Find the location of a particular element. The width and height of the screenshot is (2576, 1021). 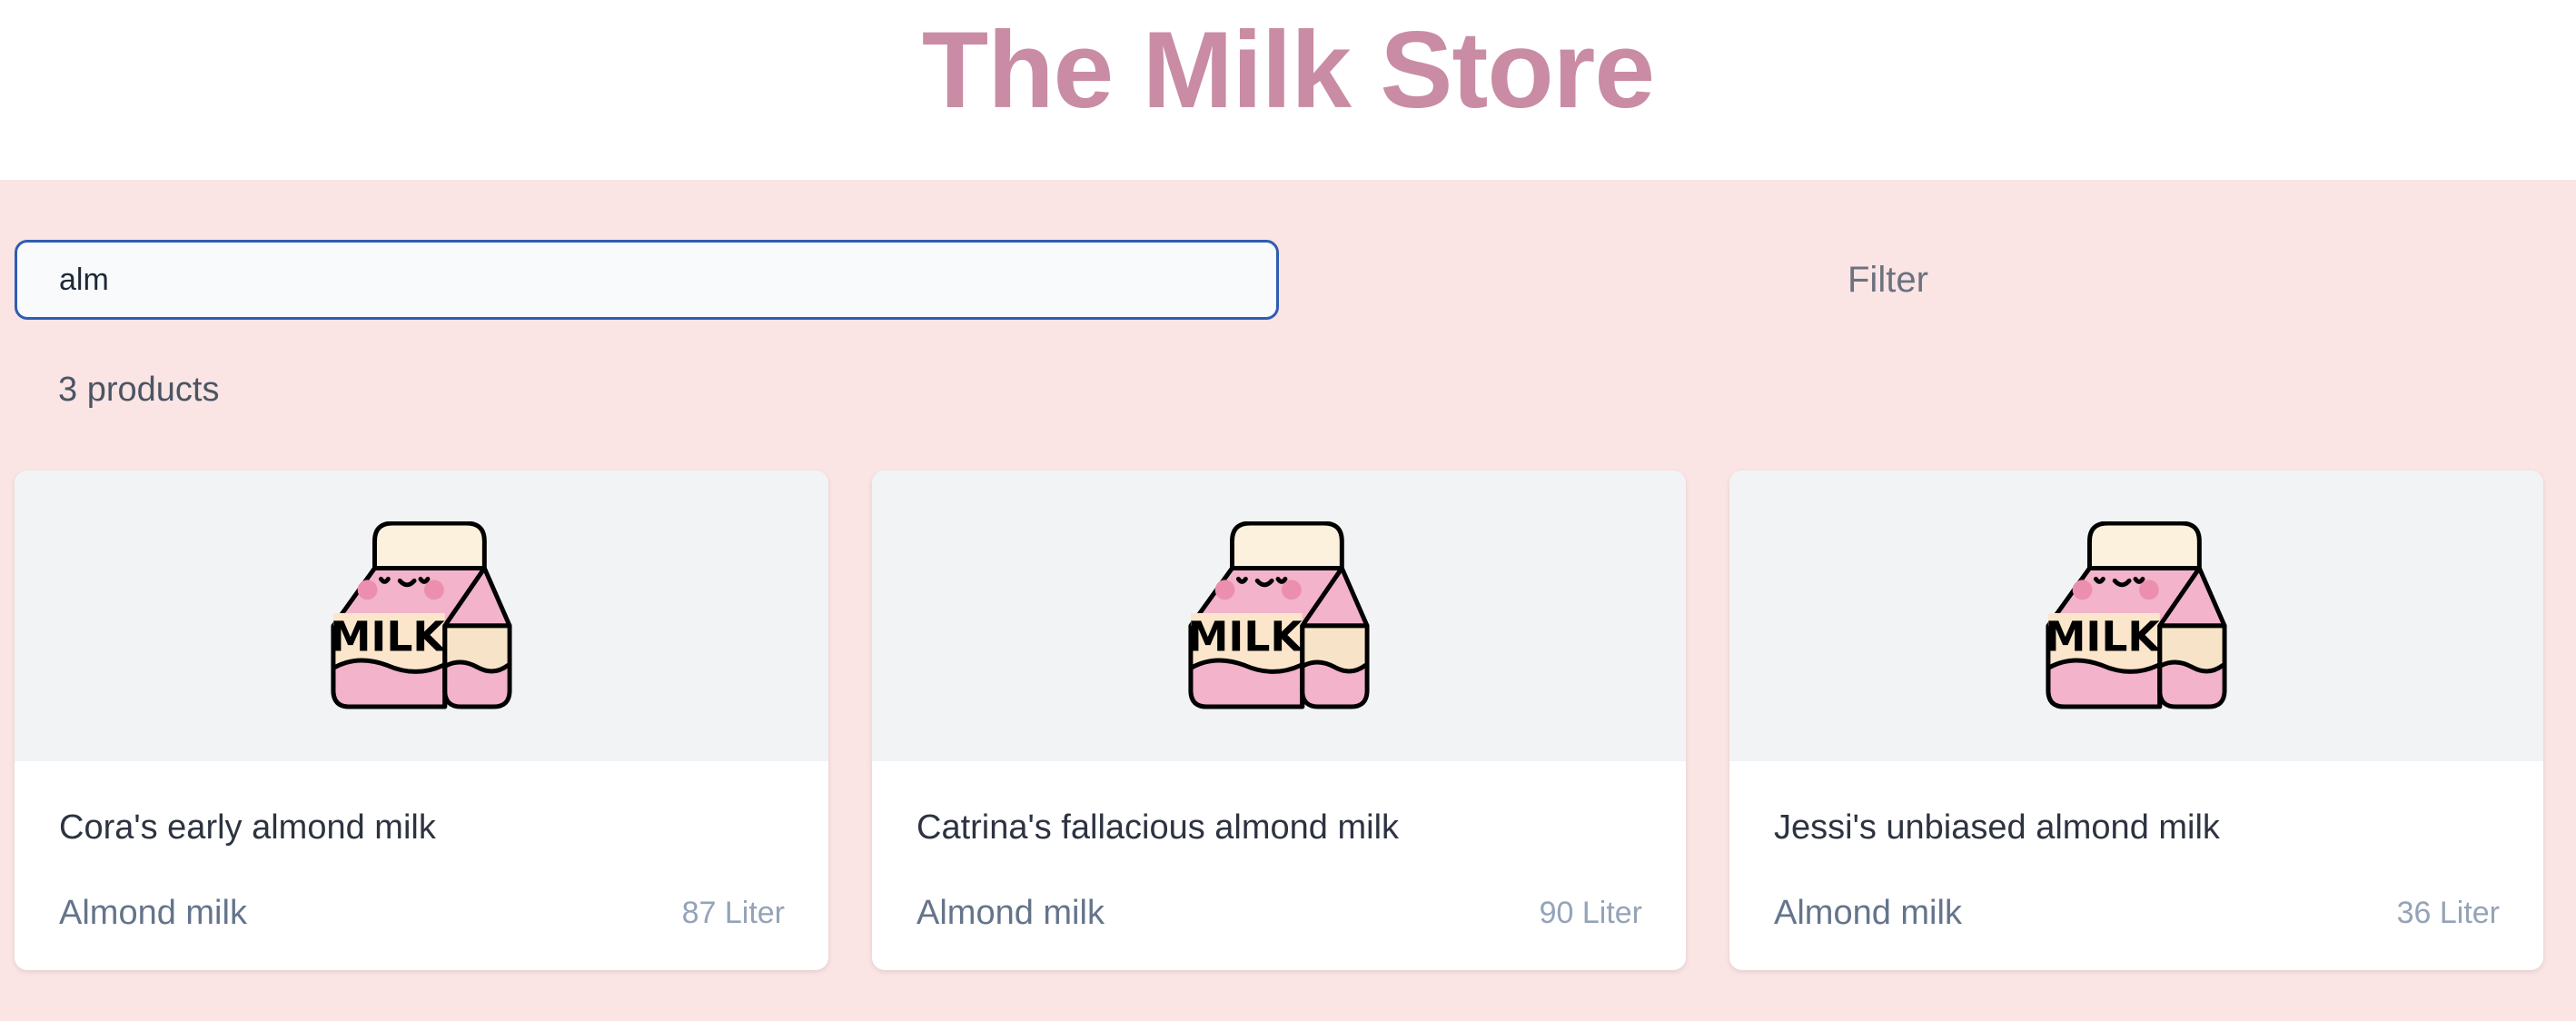

page-title: The Milk Store is located at coordinates (1288, 70).